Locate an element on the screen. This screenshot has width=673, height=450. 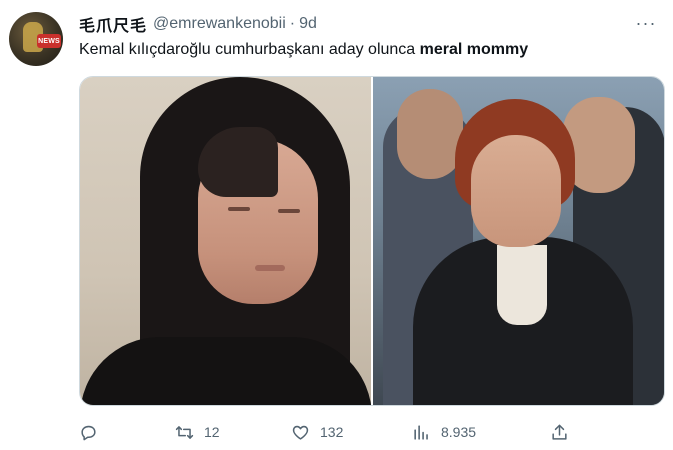
reply-button is located at coordinates (93, 432).